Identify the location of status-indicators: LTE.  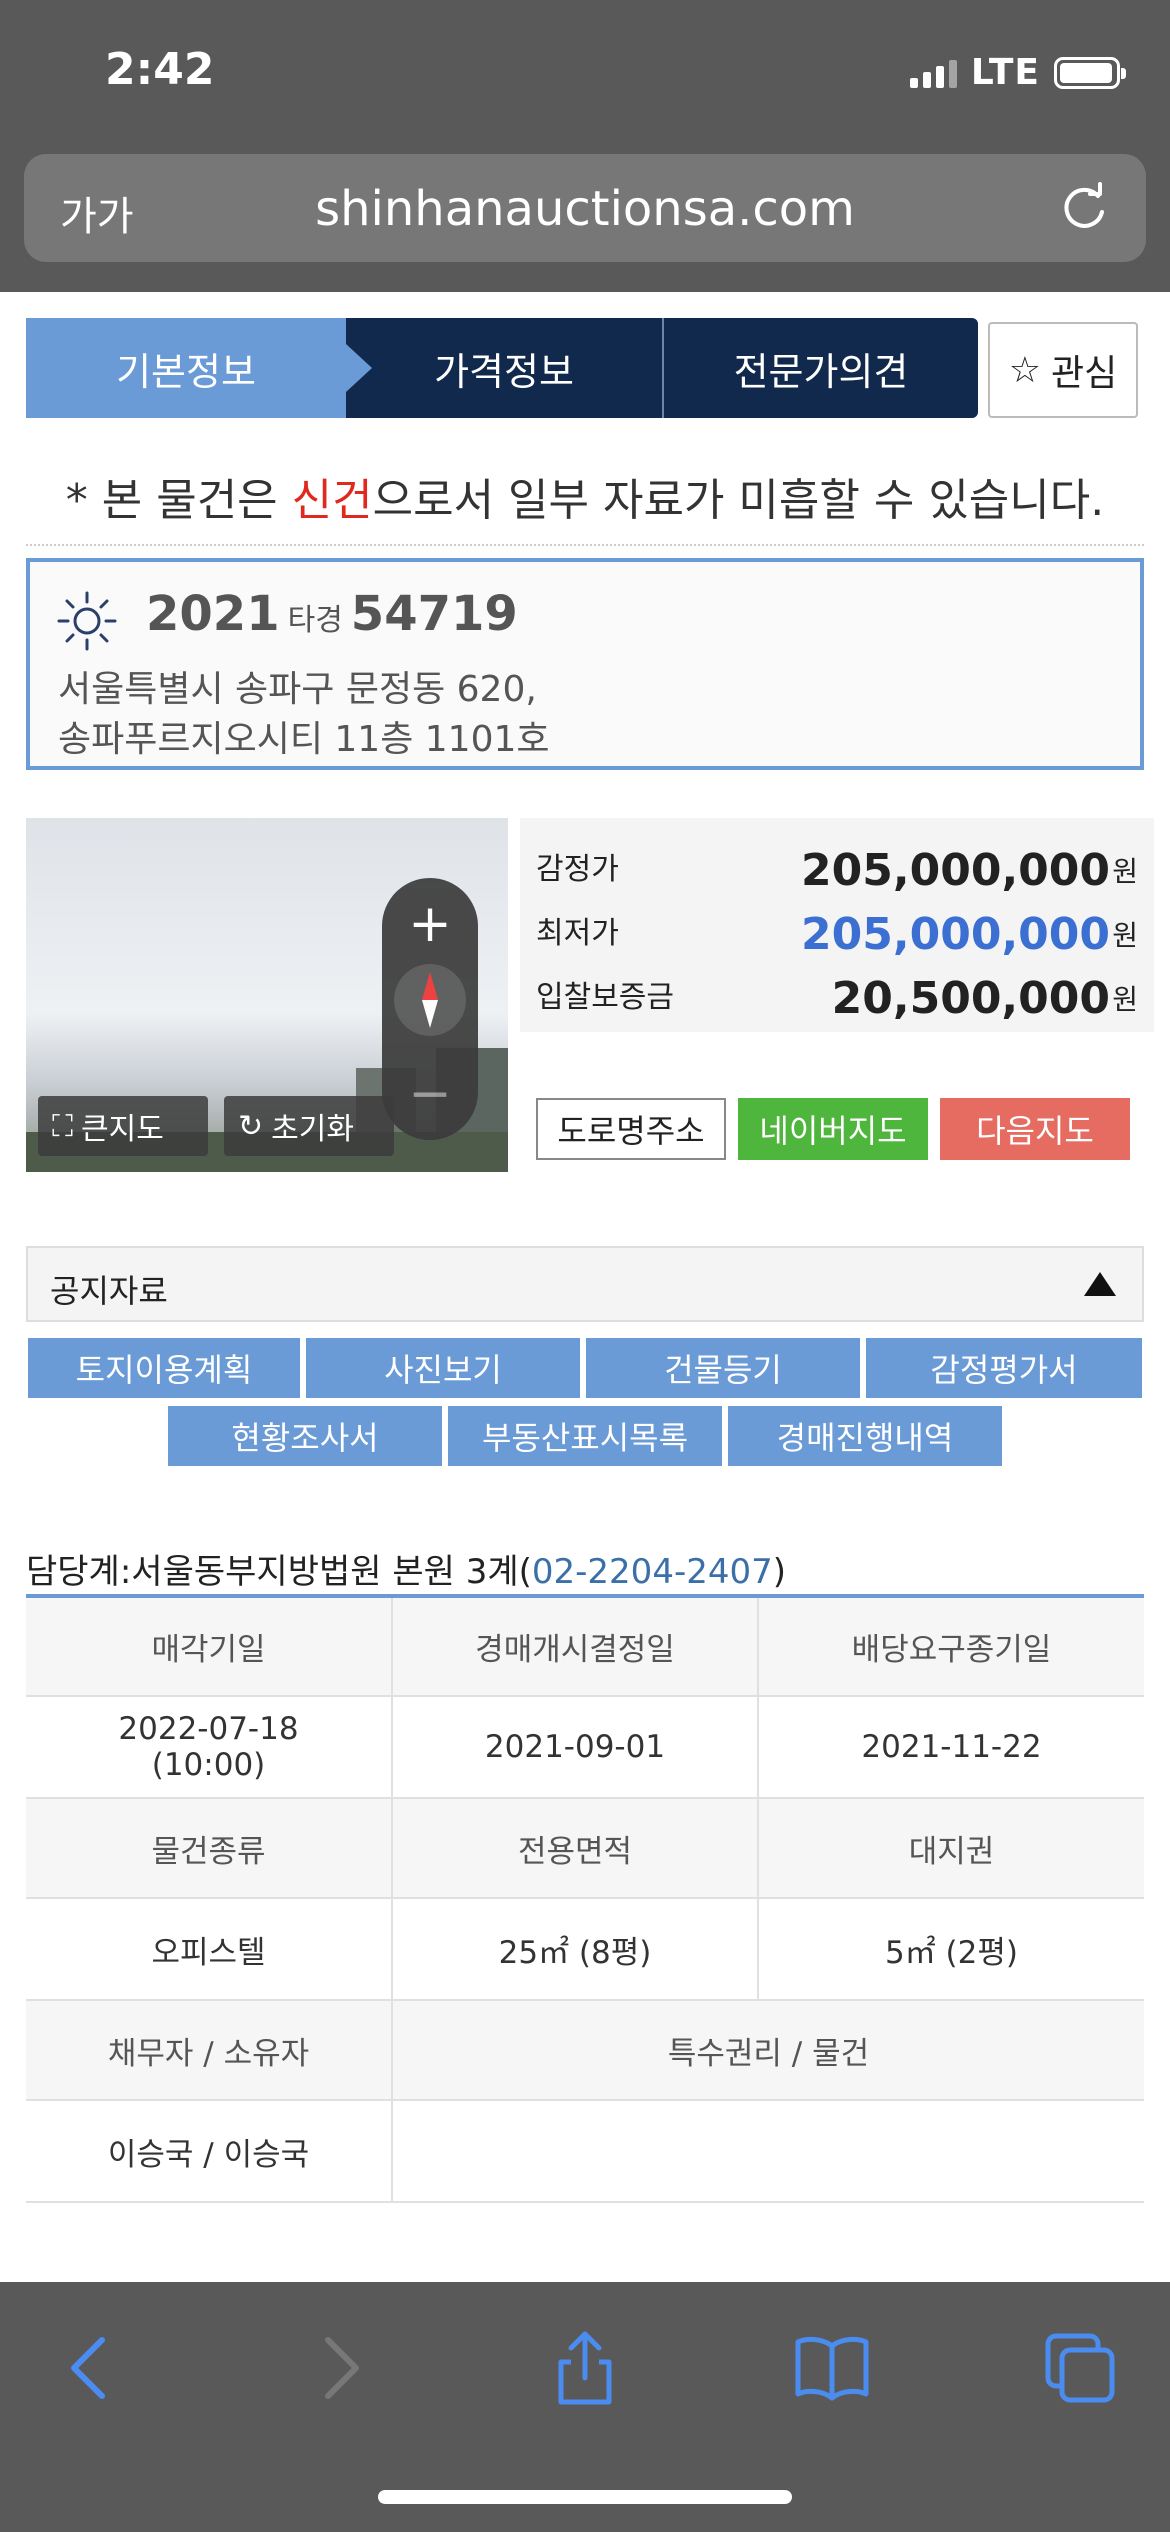
(1017, 72).